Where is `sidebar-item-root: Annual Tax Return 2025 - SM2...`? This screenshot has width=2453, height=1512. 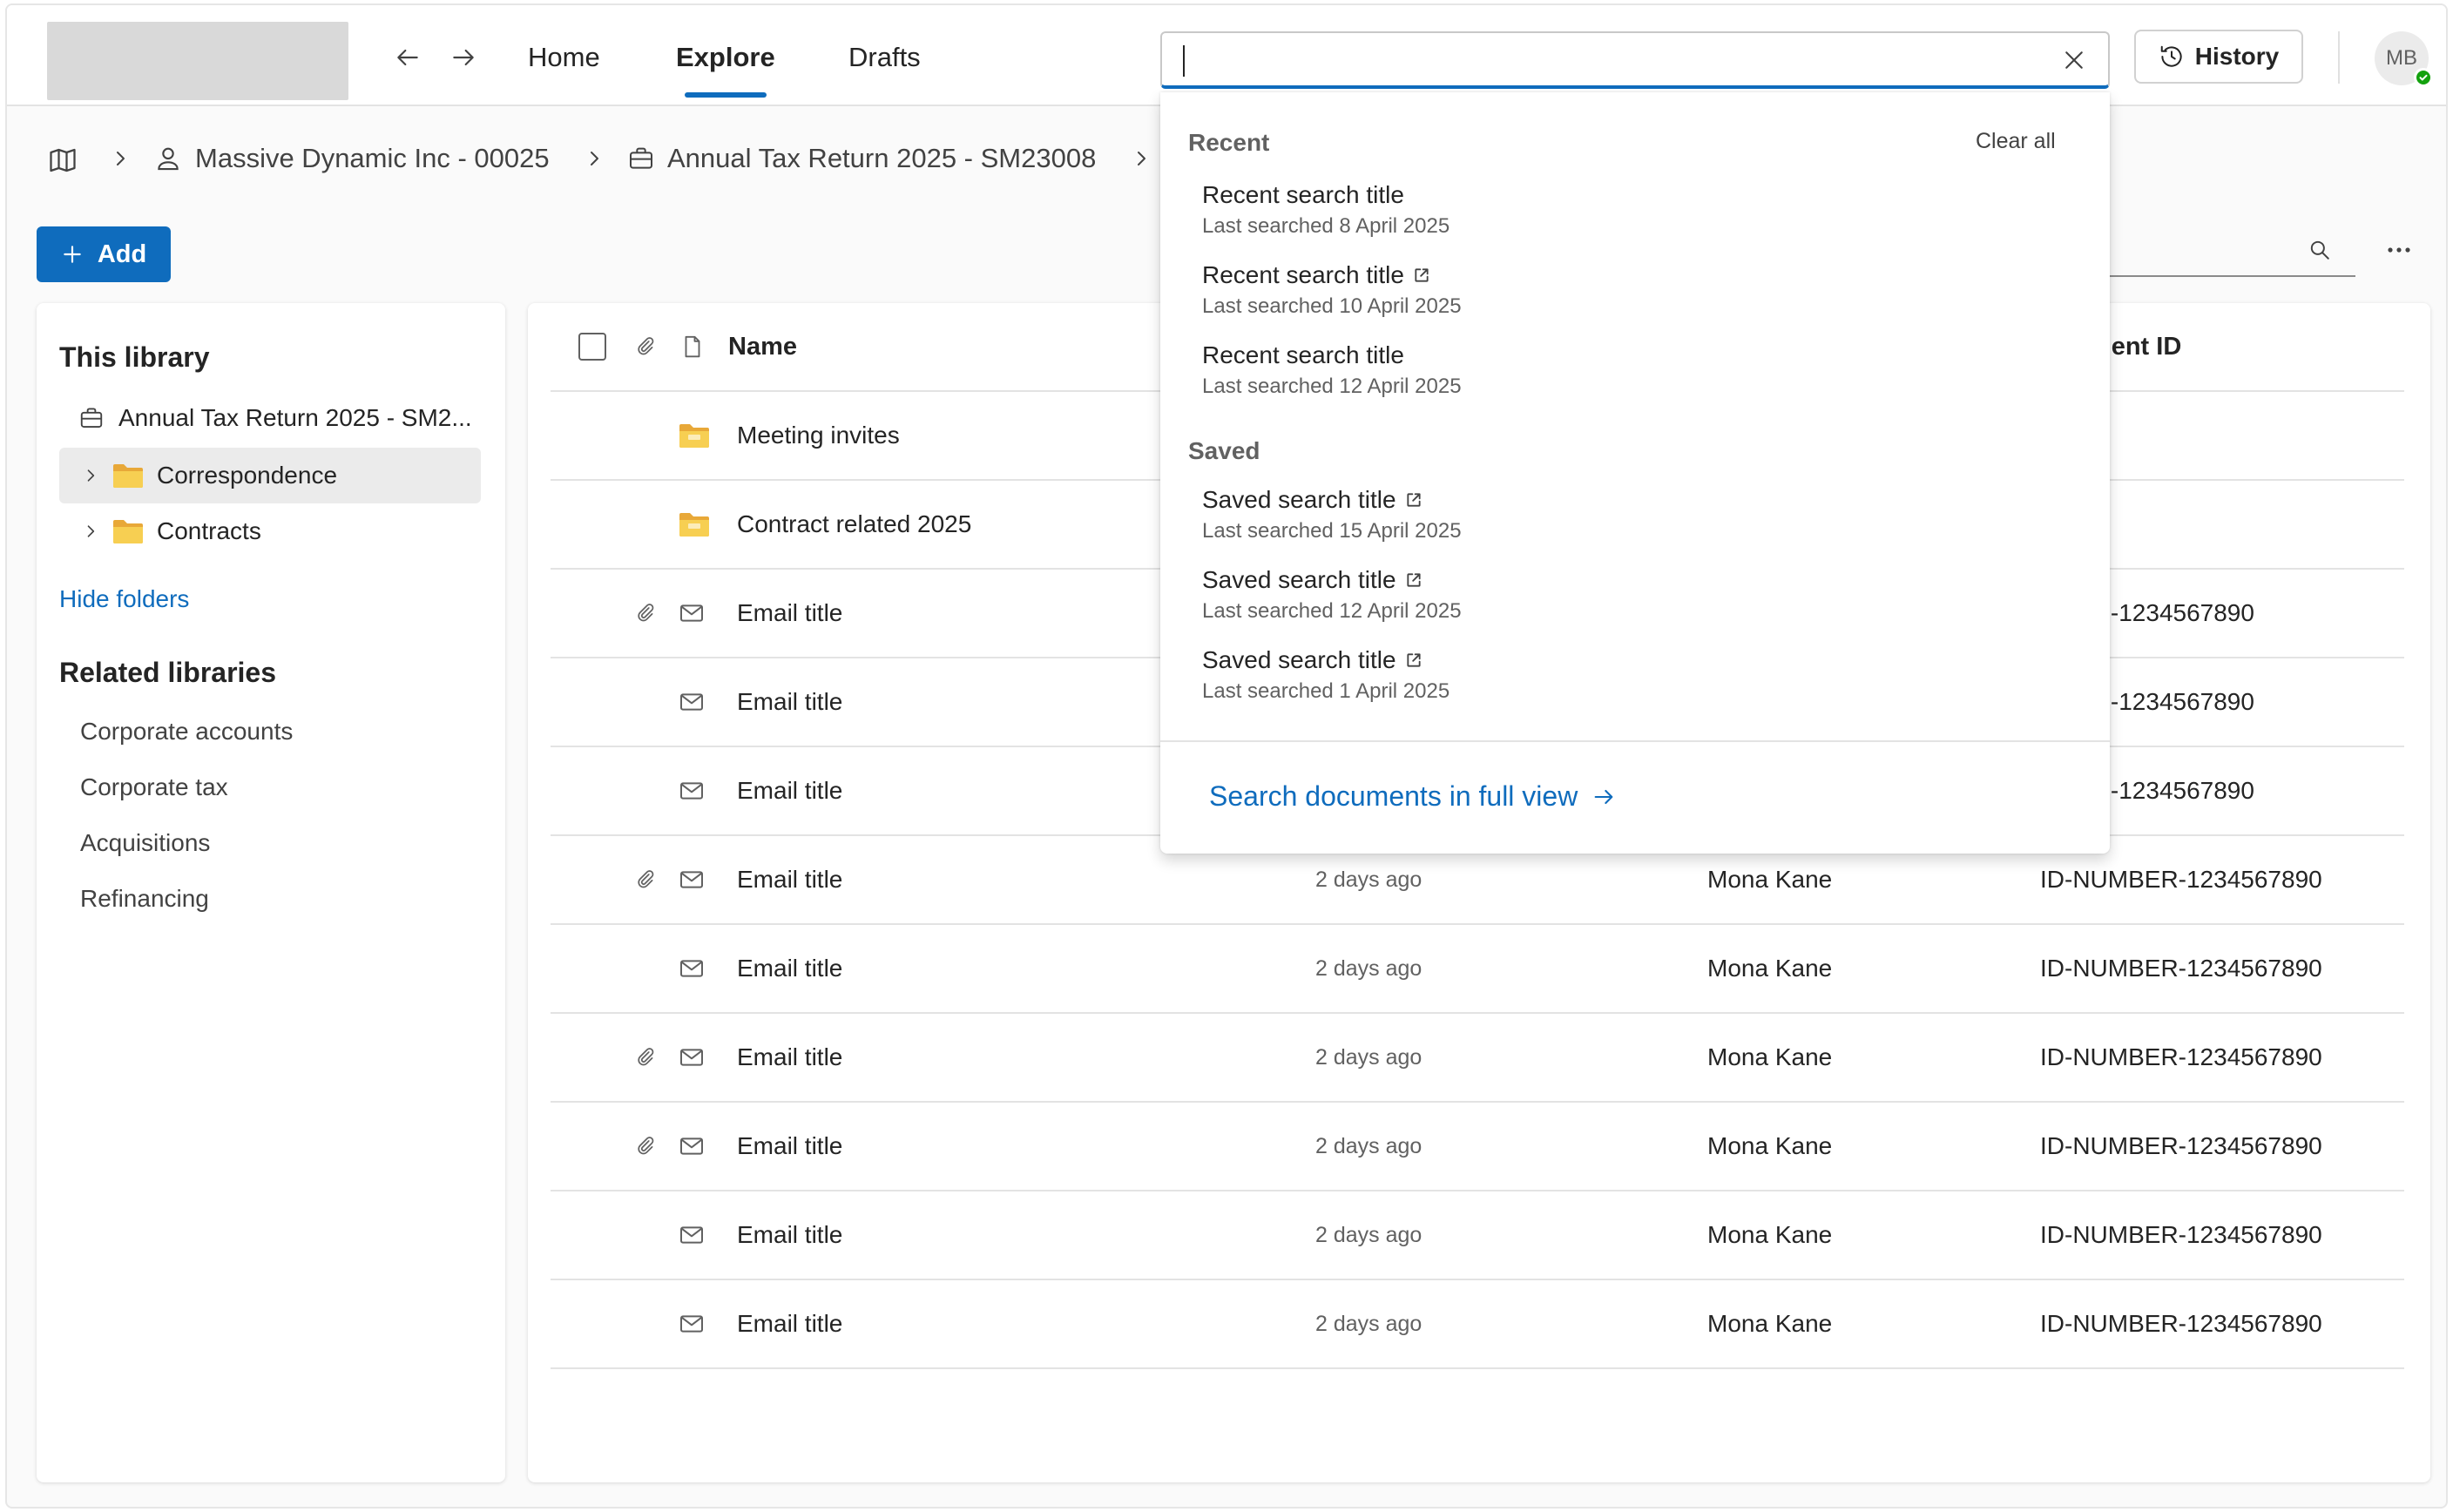 sidebar-item-root: Annual Tax Return 2025 - SM2... is located at coordinates (270, 418).